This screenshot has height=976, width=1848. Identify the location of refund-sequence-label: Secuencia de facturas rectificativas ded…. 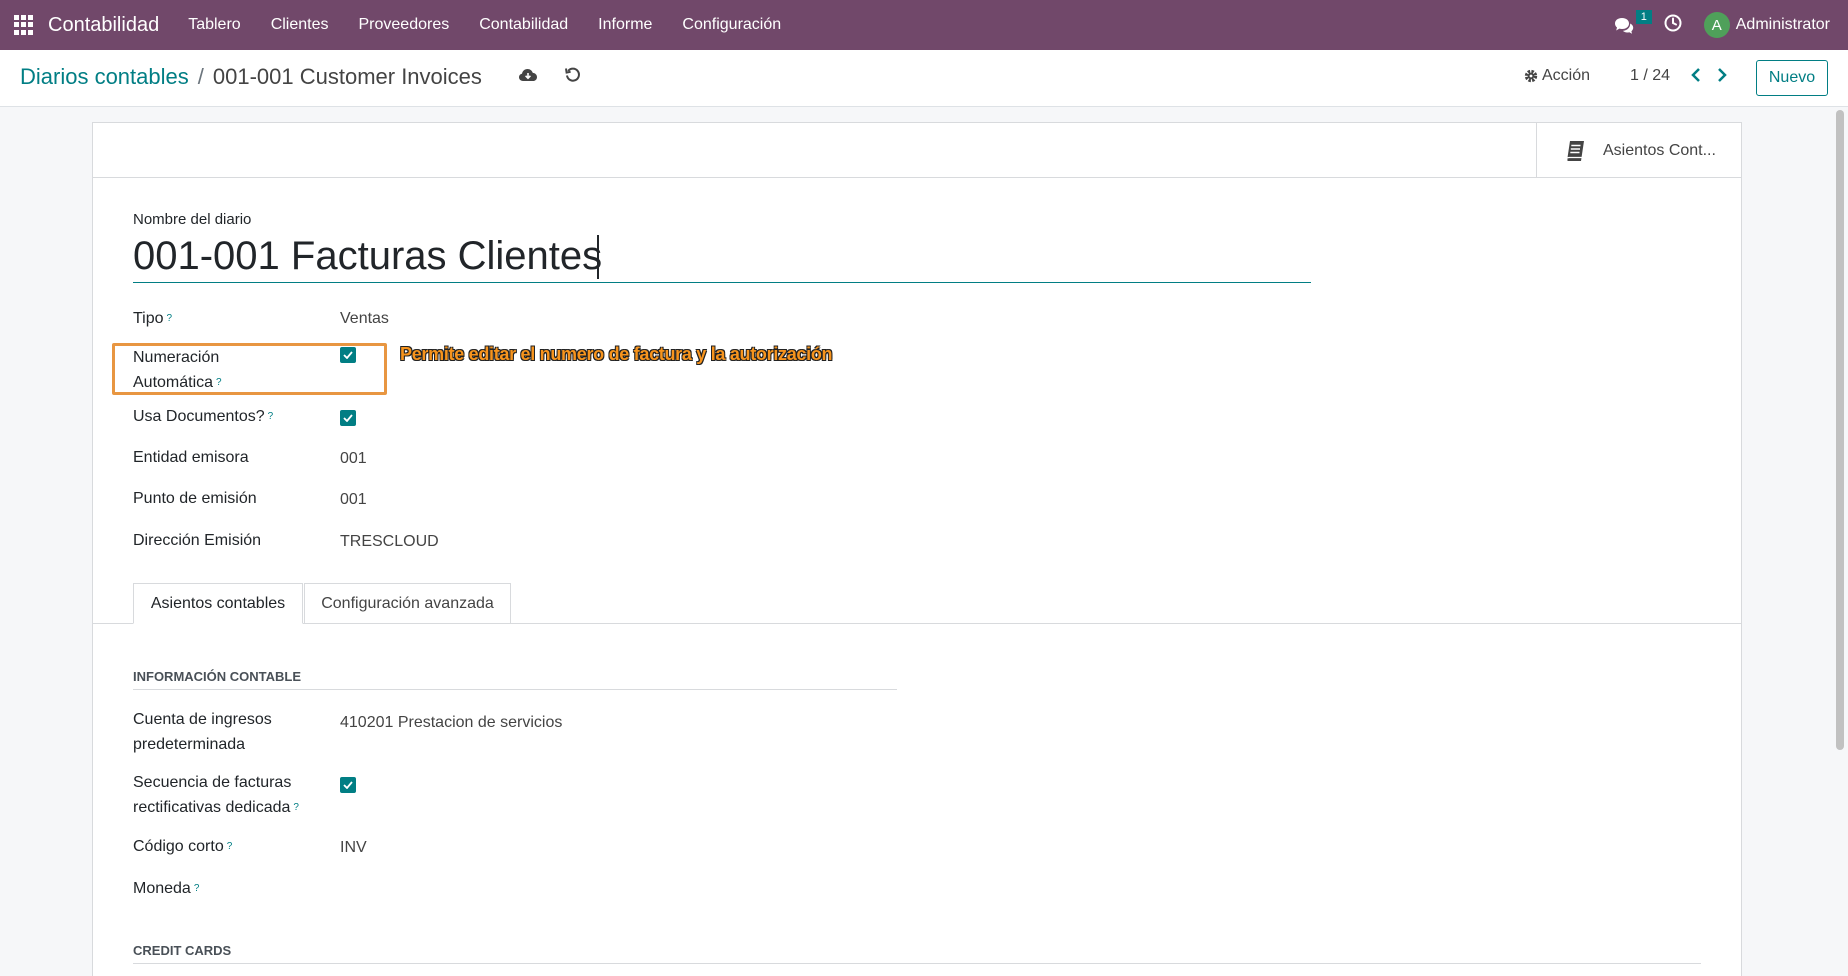
(216, 795).